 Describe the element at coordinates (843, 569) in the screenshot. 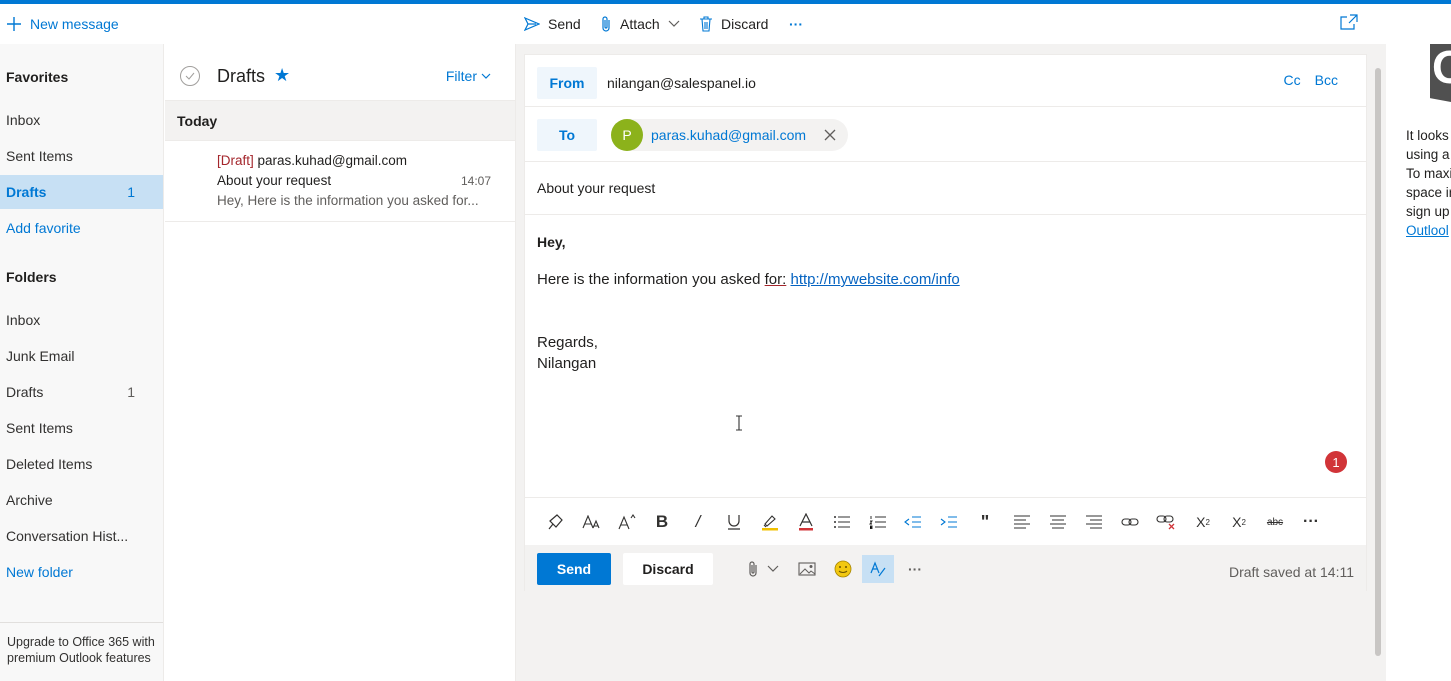

I see `emoji-icon` at that location.